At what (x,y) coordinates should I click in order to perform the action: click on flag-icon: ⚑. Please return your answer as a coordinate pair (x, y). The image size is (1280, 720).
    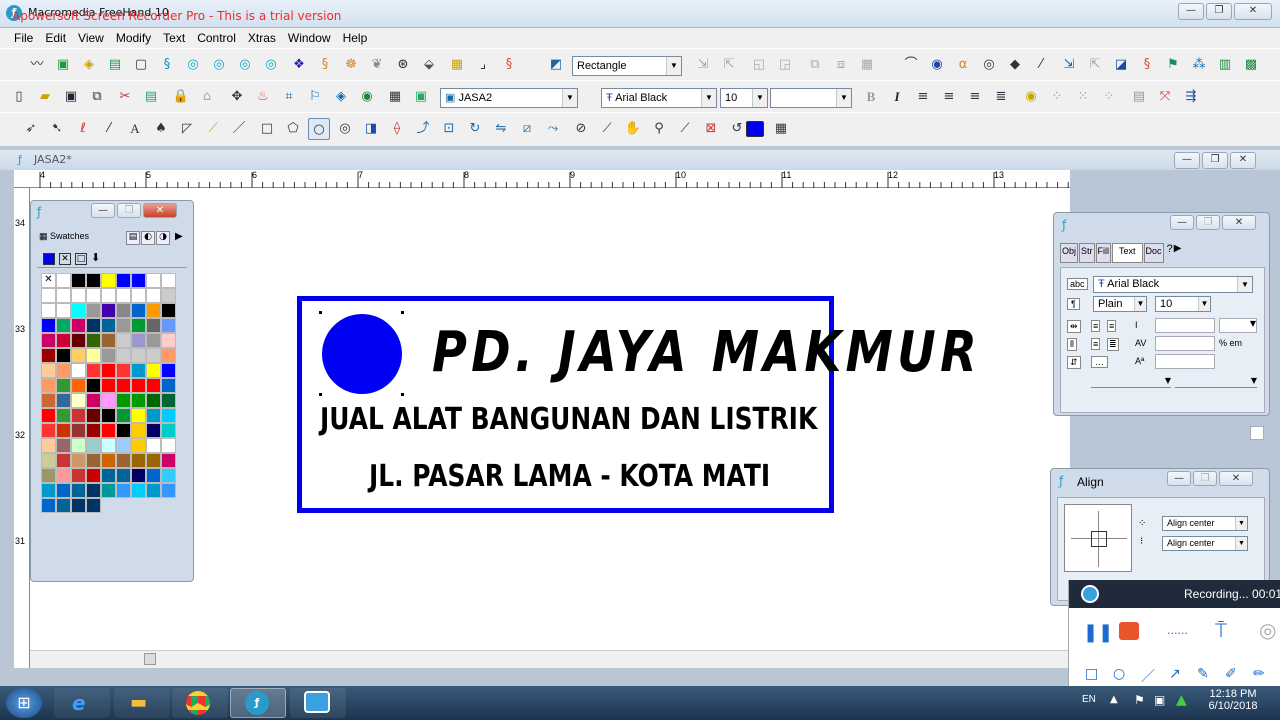
    Looking at the image, I should click on (1173, 65).